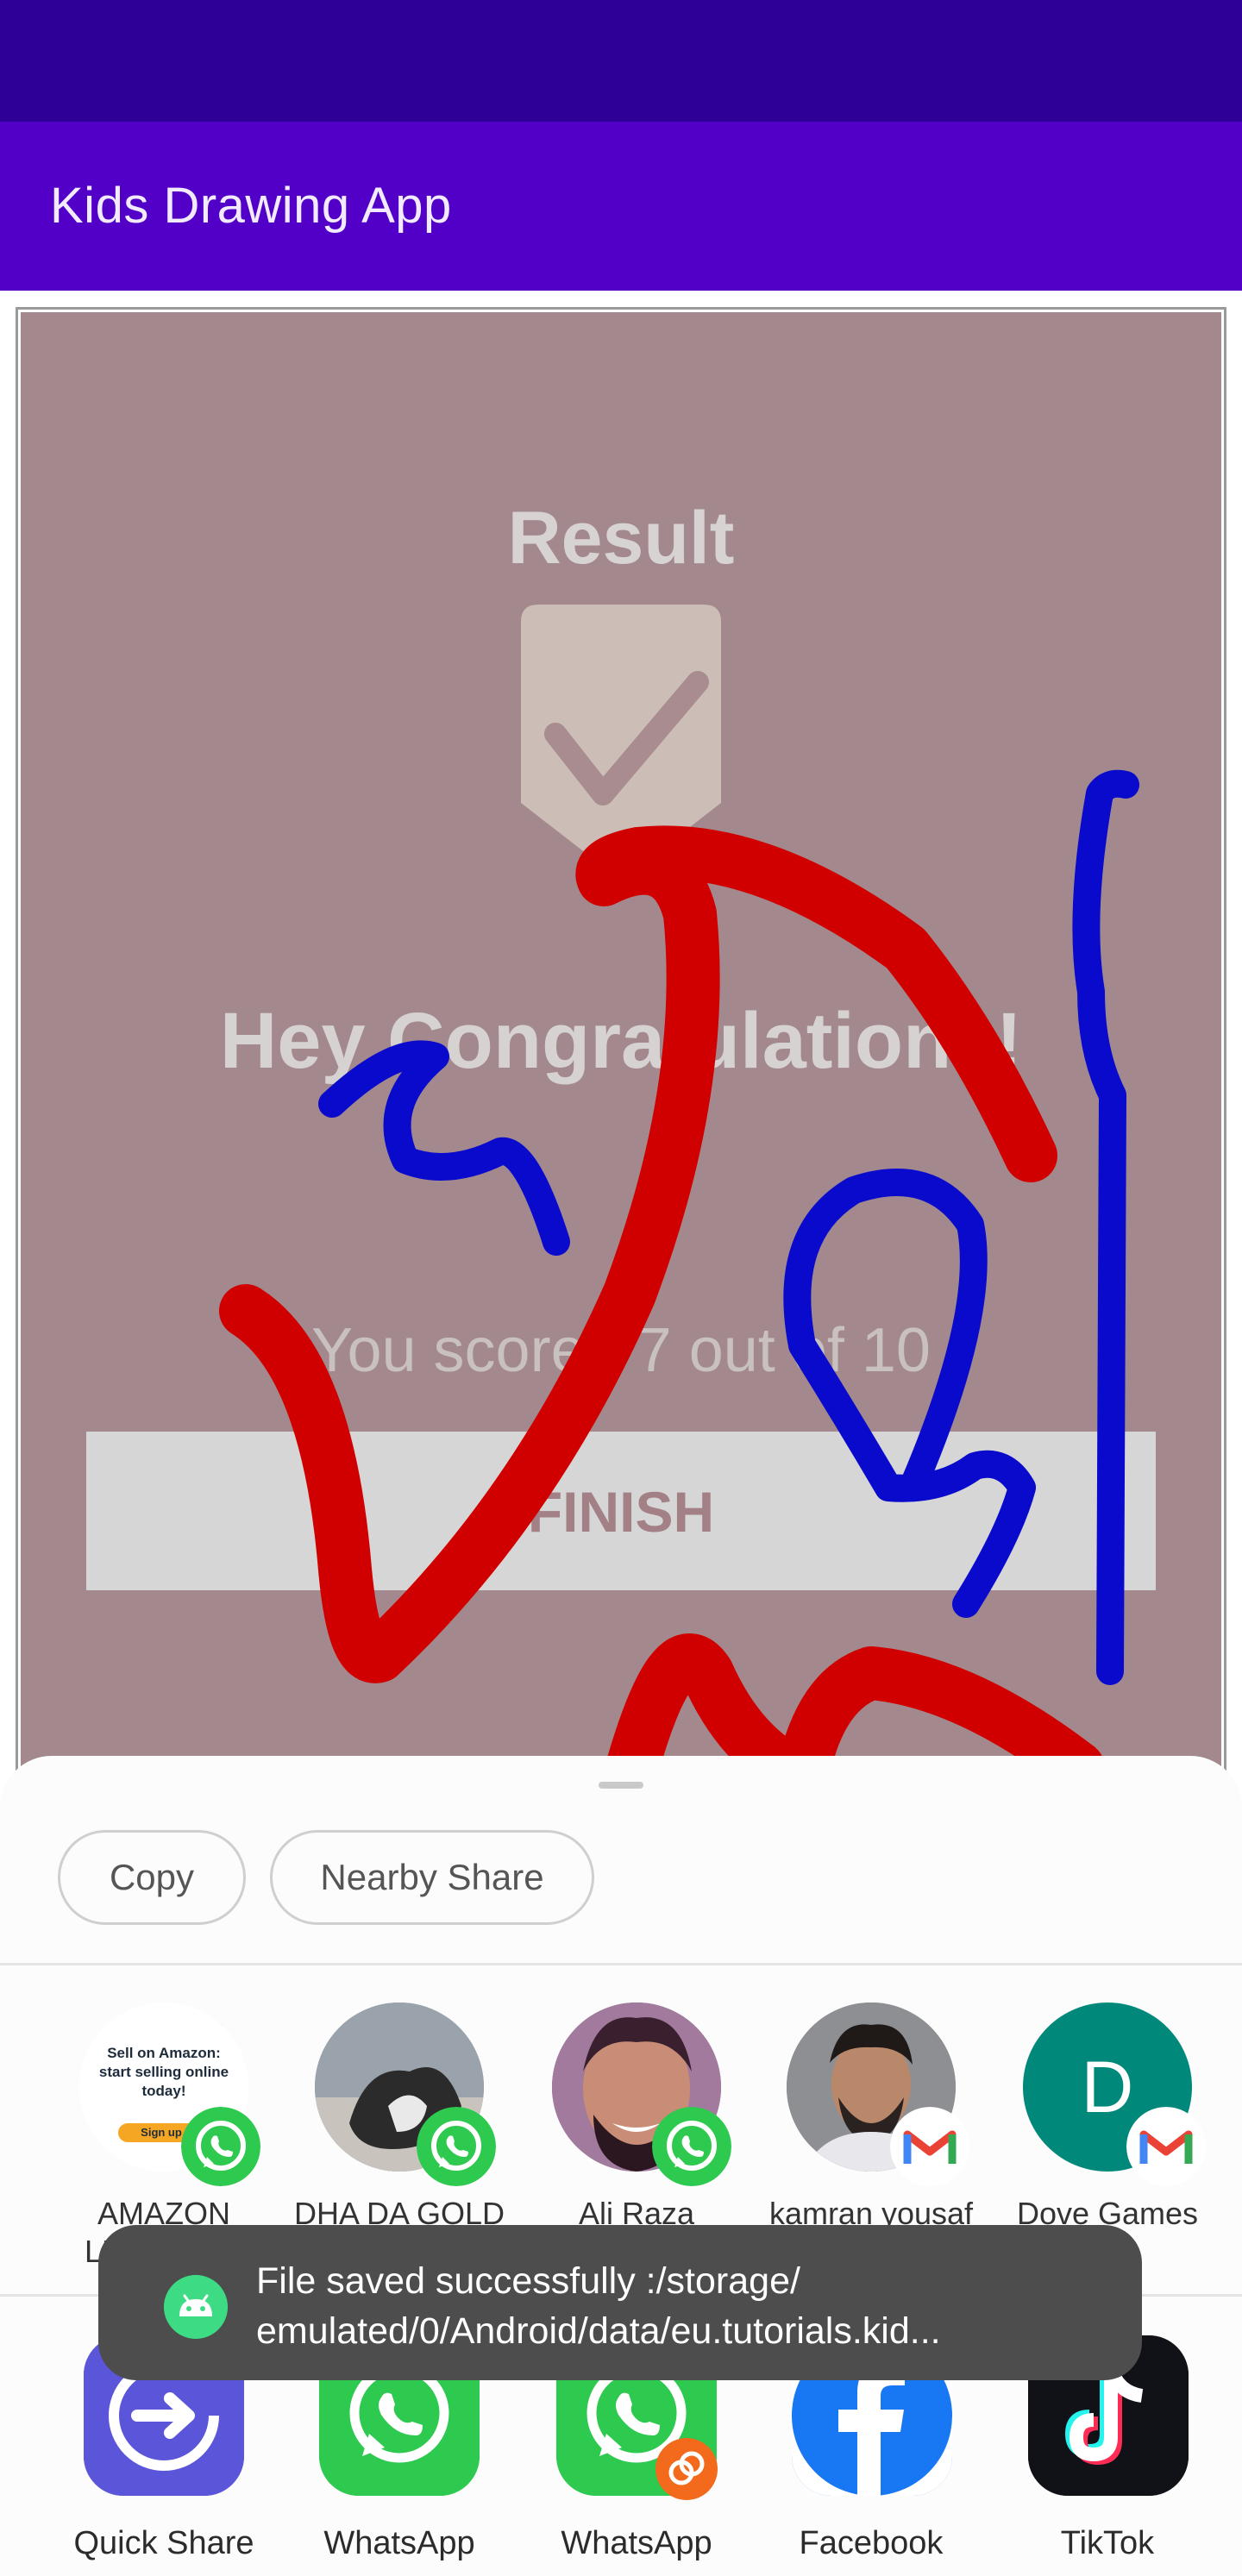 The image size is (1242, 2576). I want to click on app-name: Quick Share, so click(163, 2543).